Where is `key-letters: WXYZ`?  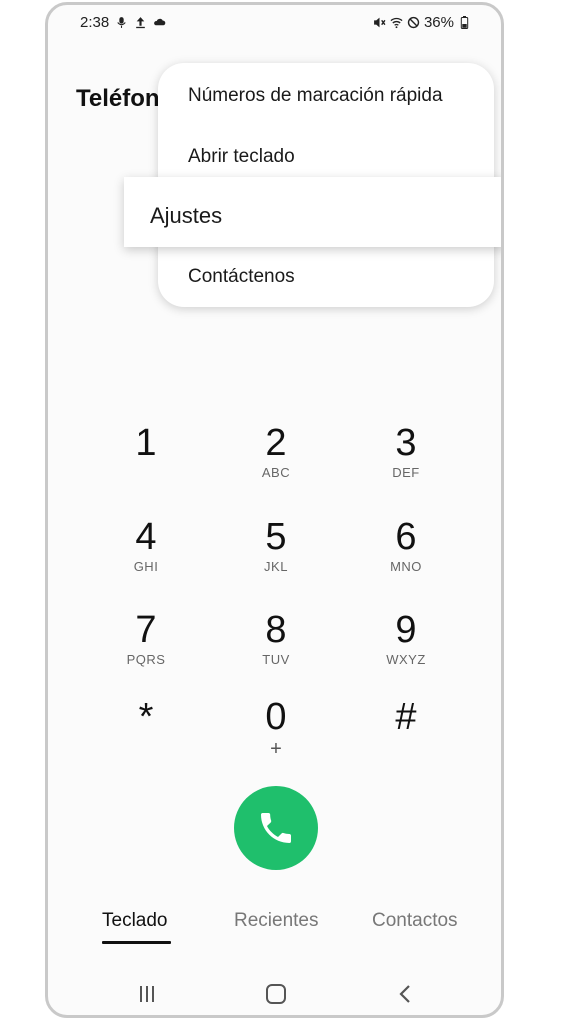 key-letters: WXYZ is located at coordinates (406, 659).